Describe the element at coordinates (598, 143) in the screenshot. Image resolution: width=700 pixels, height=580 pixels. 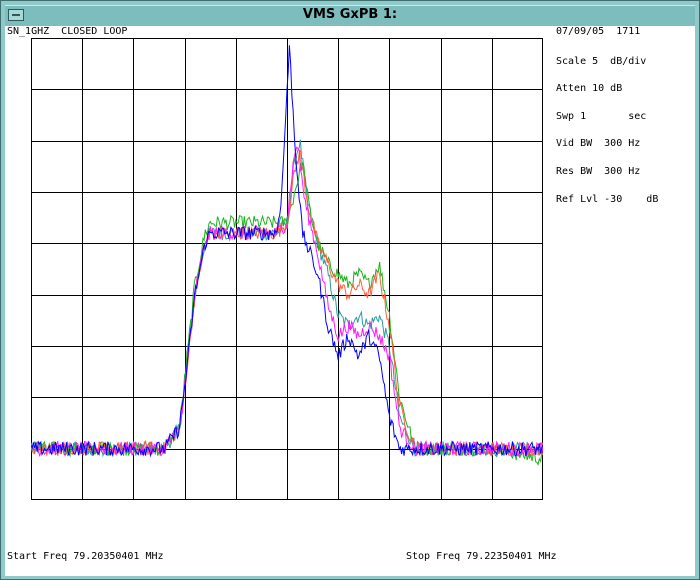
I see `vid-bw-setting: Vid BW 300 Hz` at that location.